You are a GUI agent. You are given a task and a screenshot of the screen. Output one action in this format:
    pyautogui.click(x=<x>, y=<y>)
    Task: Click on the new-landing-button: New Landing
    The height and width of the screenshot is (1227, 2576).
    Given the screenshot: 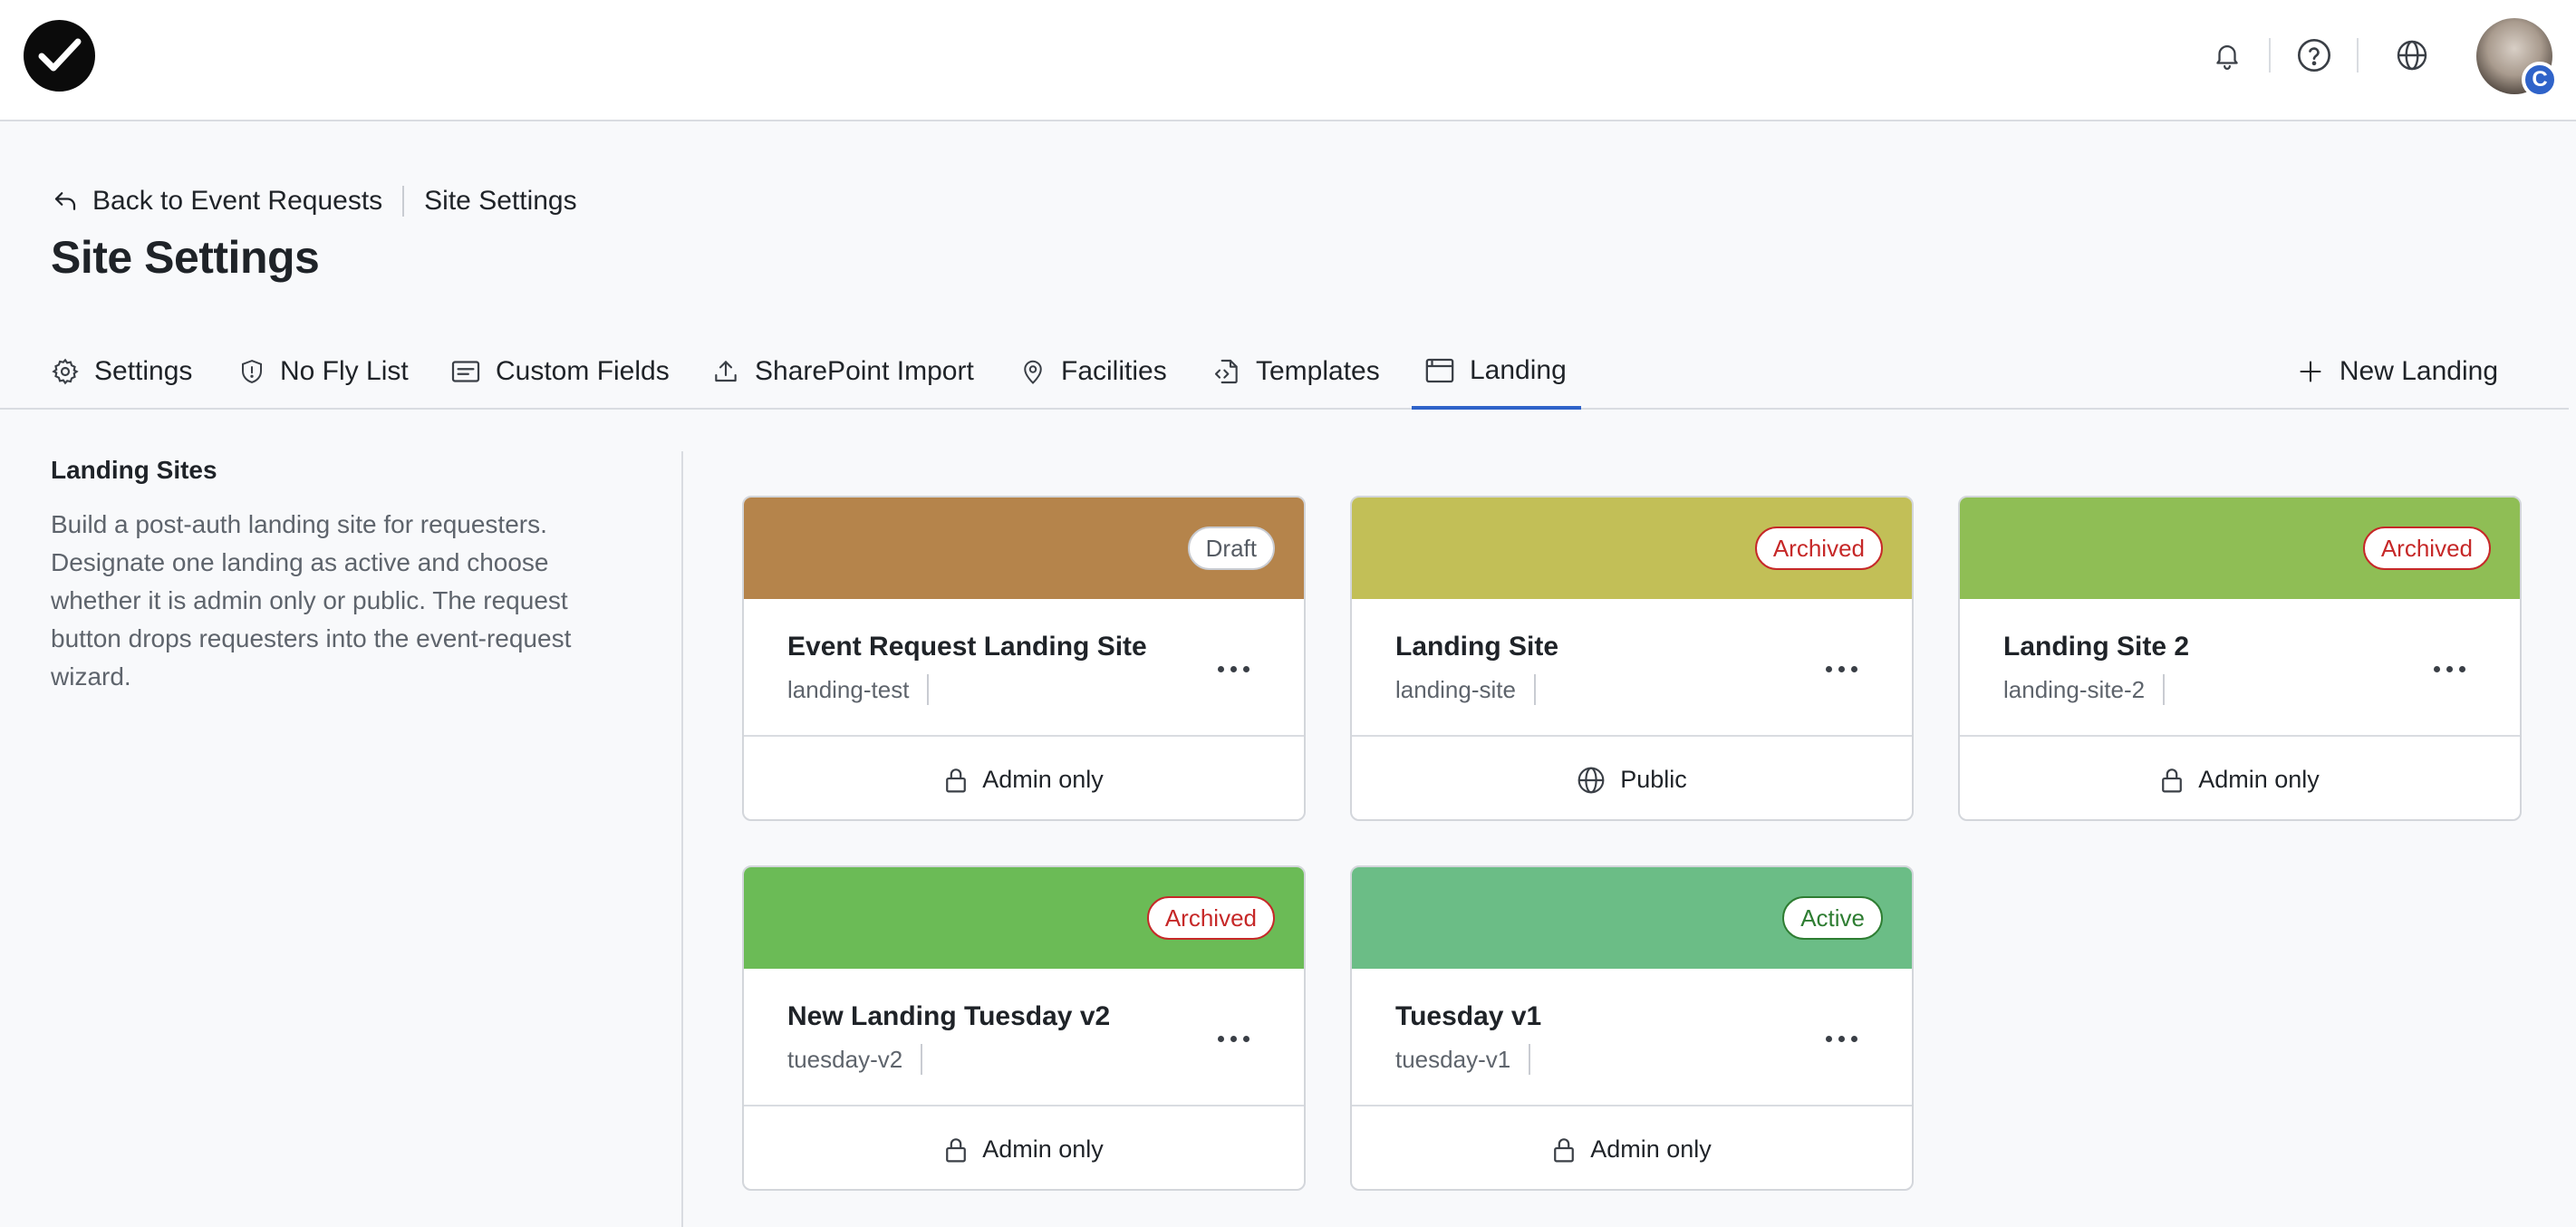 What is the action you would take?
    pyautogui.click(x=2398, y=371)
    